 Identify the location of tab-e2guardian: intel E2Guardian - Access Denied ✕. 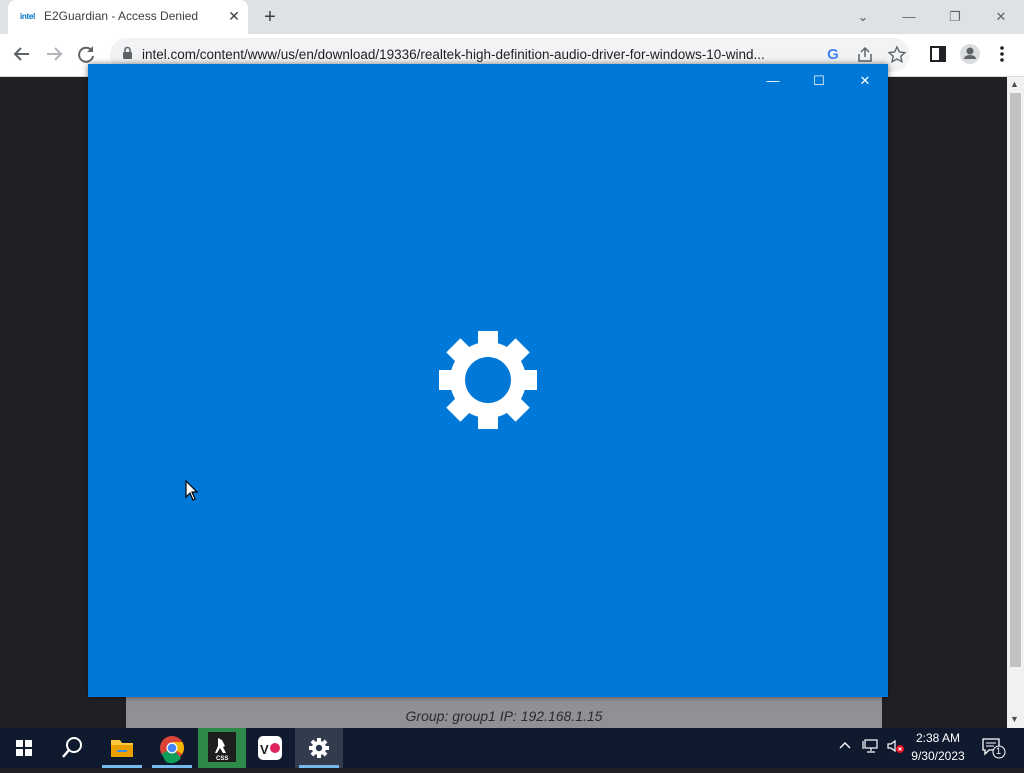
(128, 17).